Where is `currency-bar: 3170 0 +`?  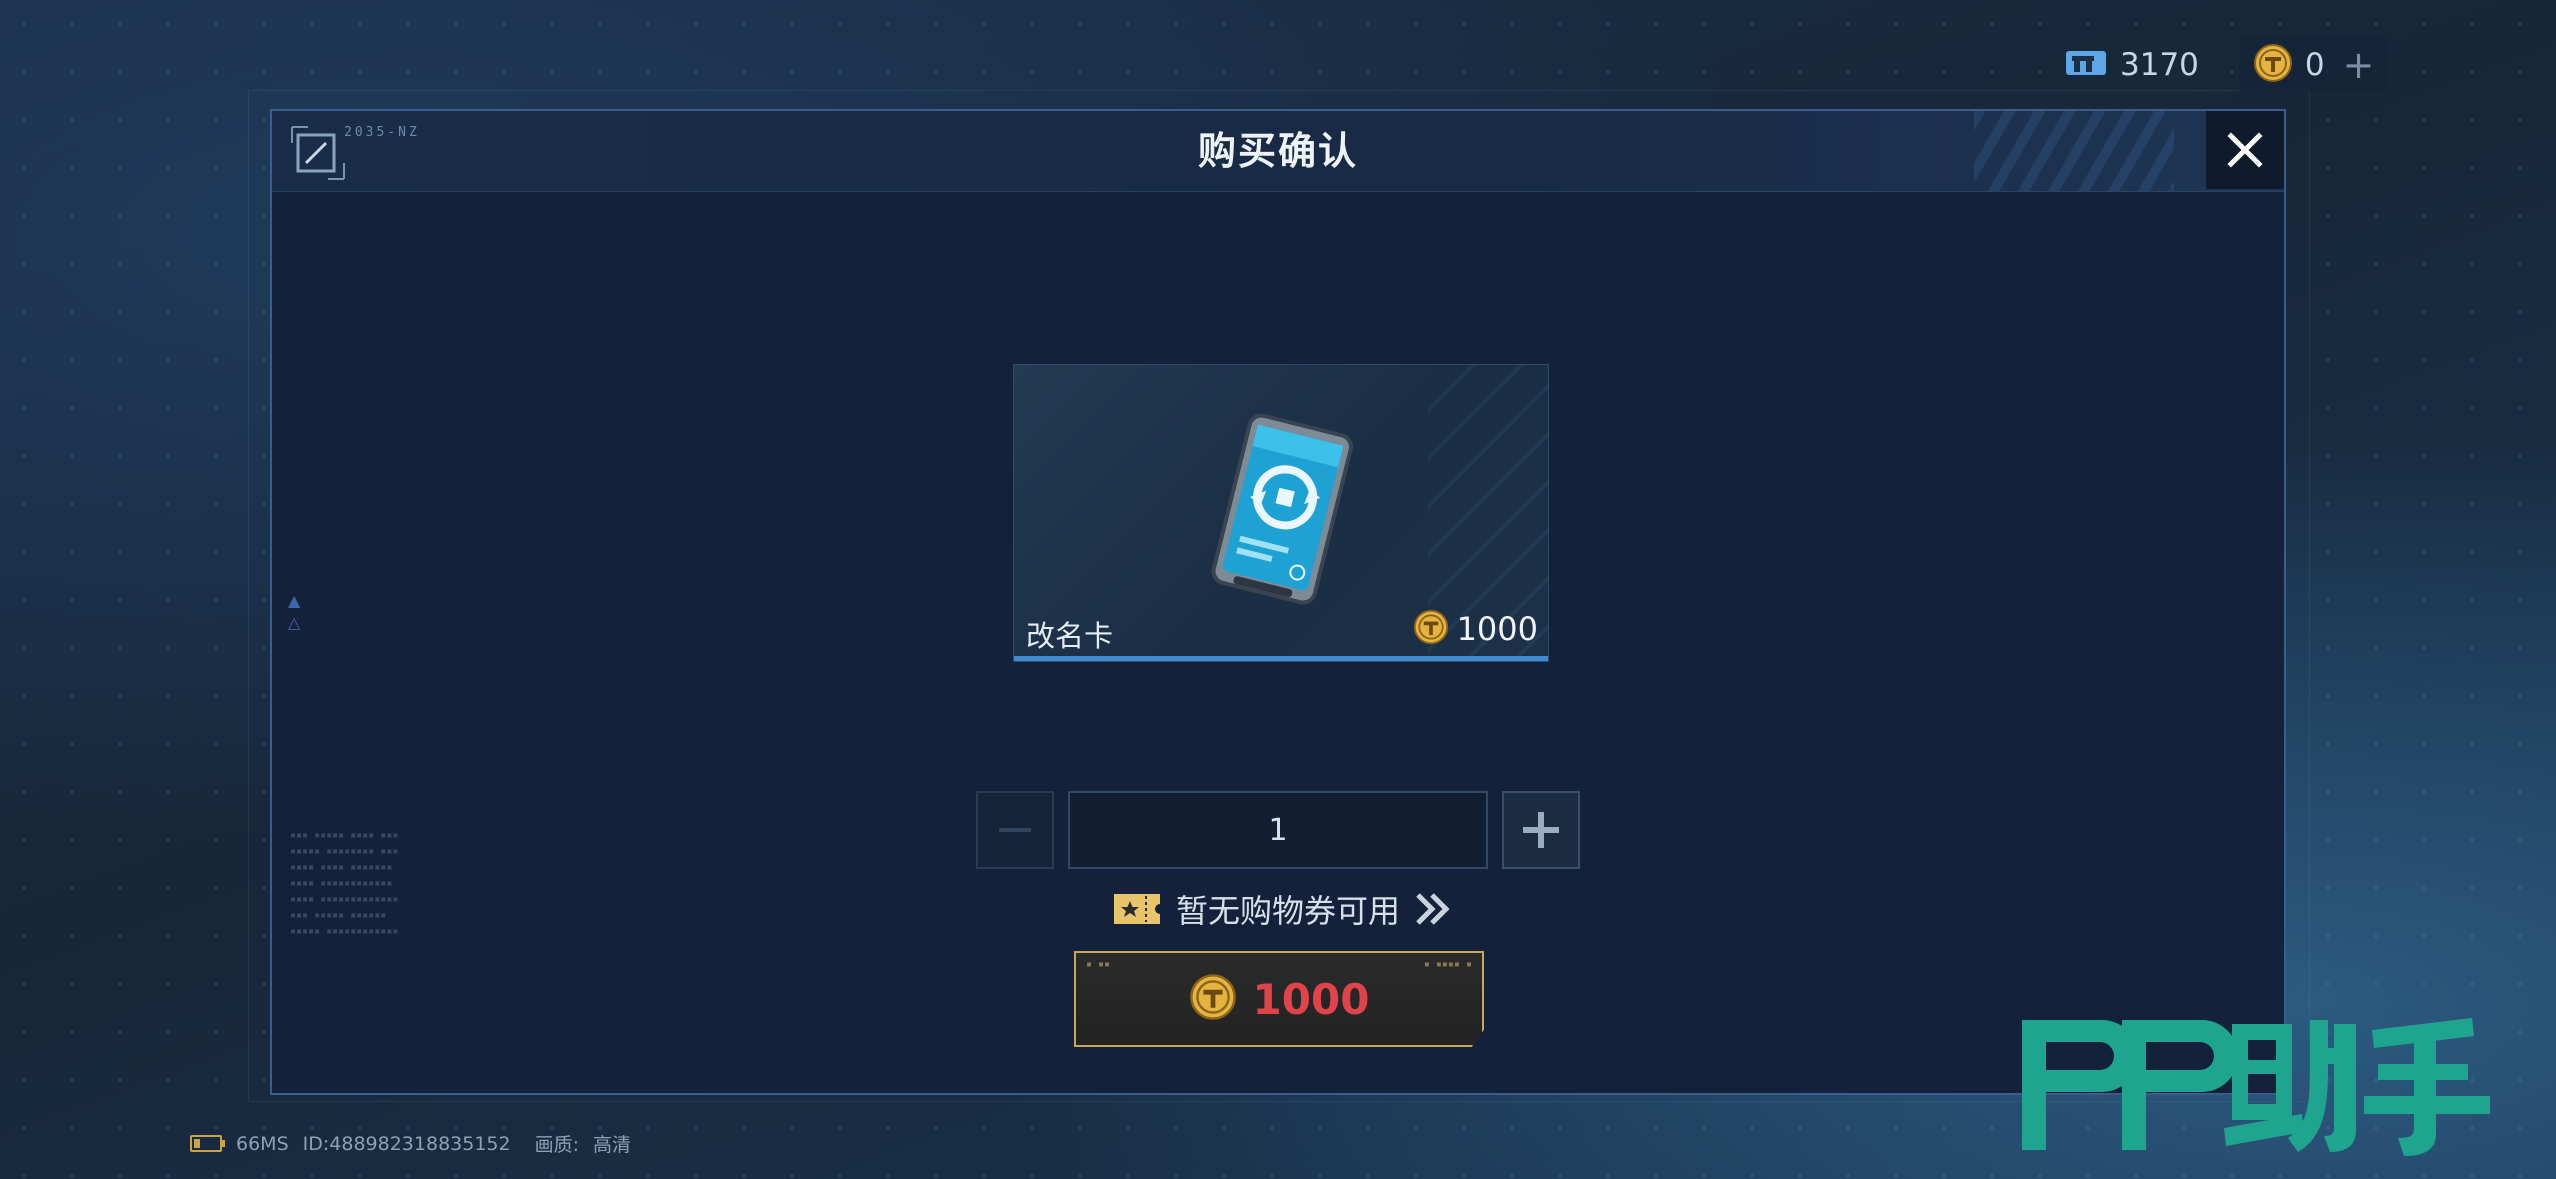 currency-bar: 3170 0 + is located at coordinates (2219, 65).